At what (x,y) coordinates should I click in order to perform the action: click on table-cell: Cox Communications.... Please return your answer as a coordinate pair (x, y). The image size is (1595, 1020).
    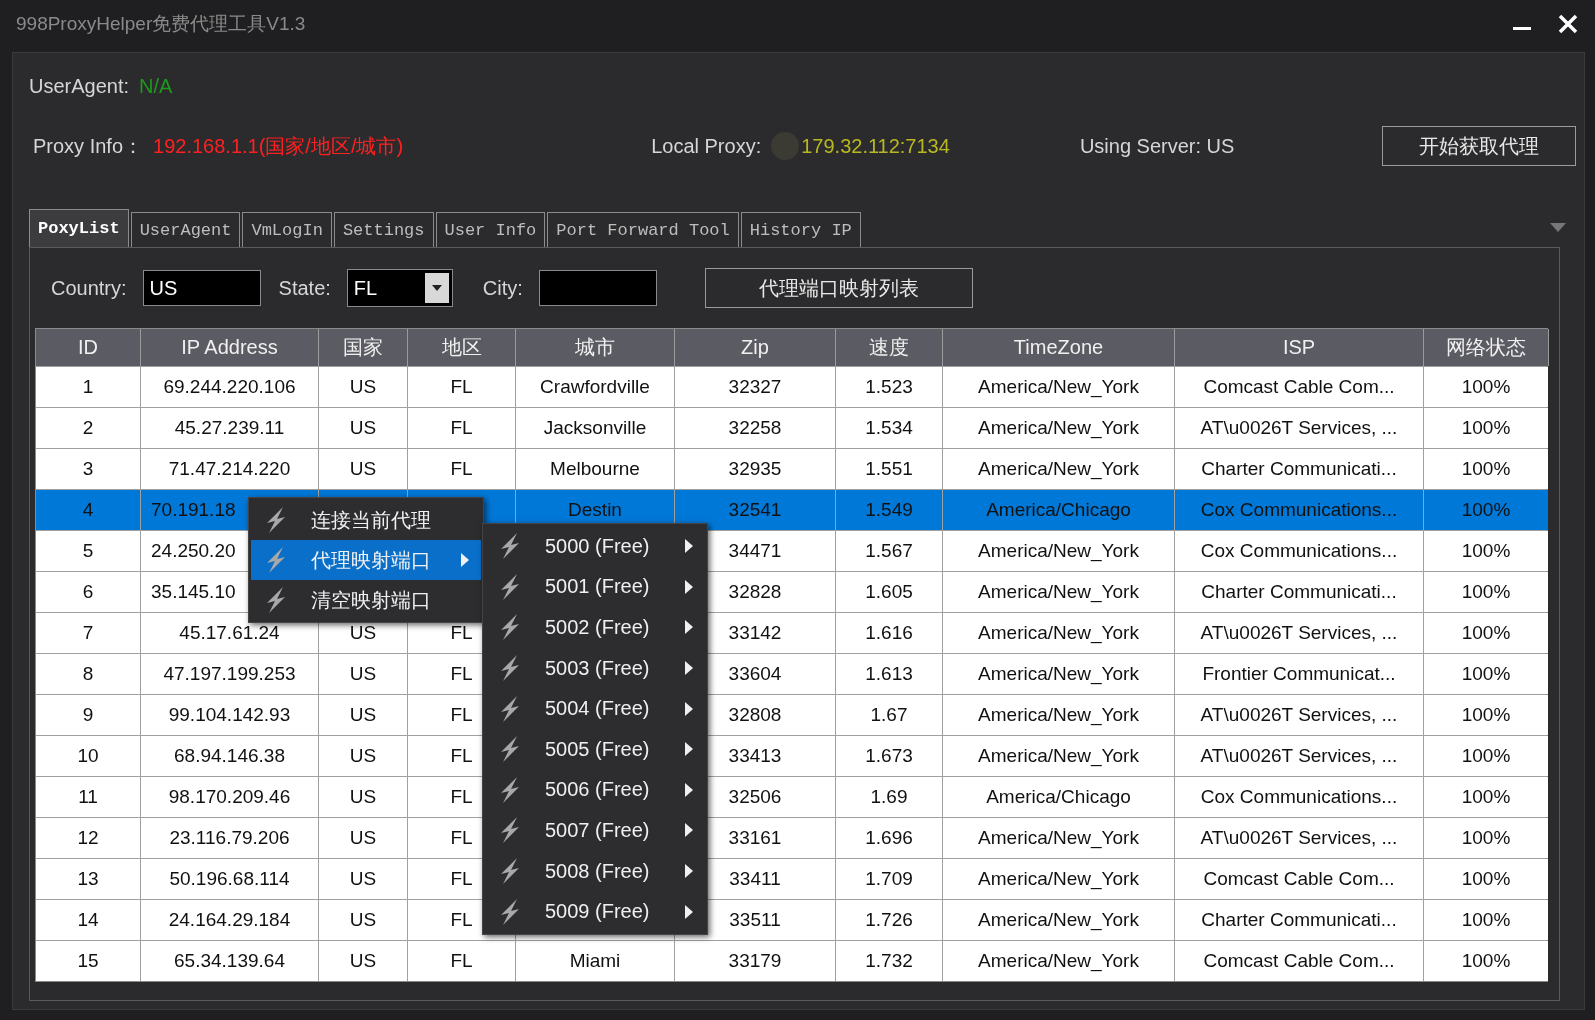
    Looking at the image, I should click on (1299, 797).